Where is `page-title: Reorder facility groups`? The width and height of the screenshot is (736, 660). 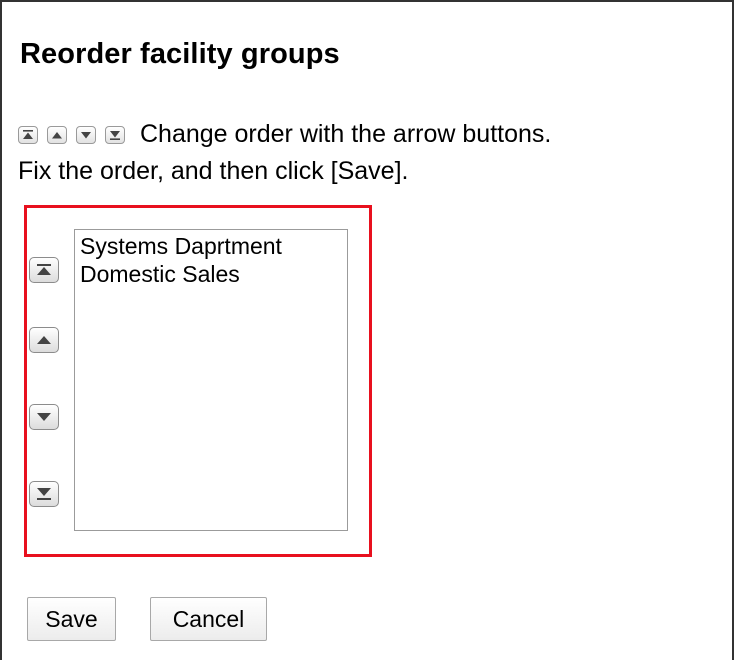 page-title: Reorder facility groups is located at coordinates (180, 54).